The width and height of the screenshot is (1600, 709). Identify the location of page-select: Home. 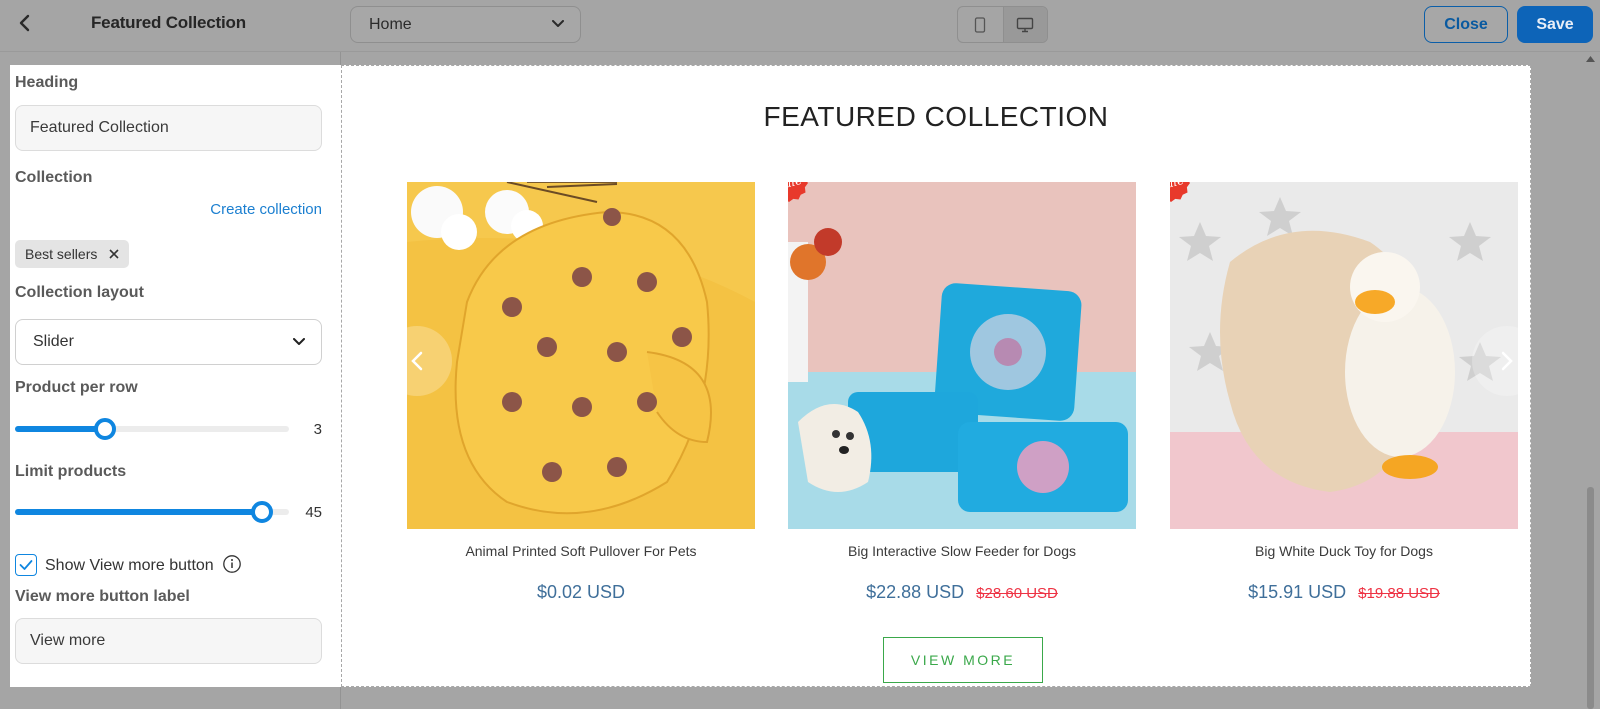
(465, 24).